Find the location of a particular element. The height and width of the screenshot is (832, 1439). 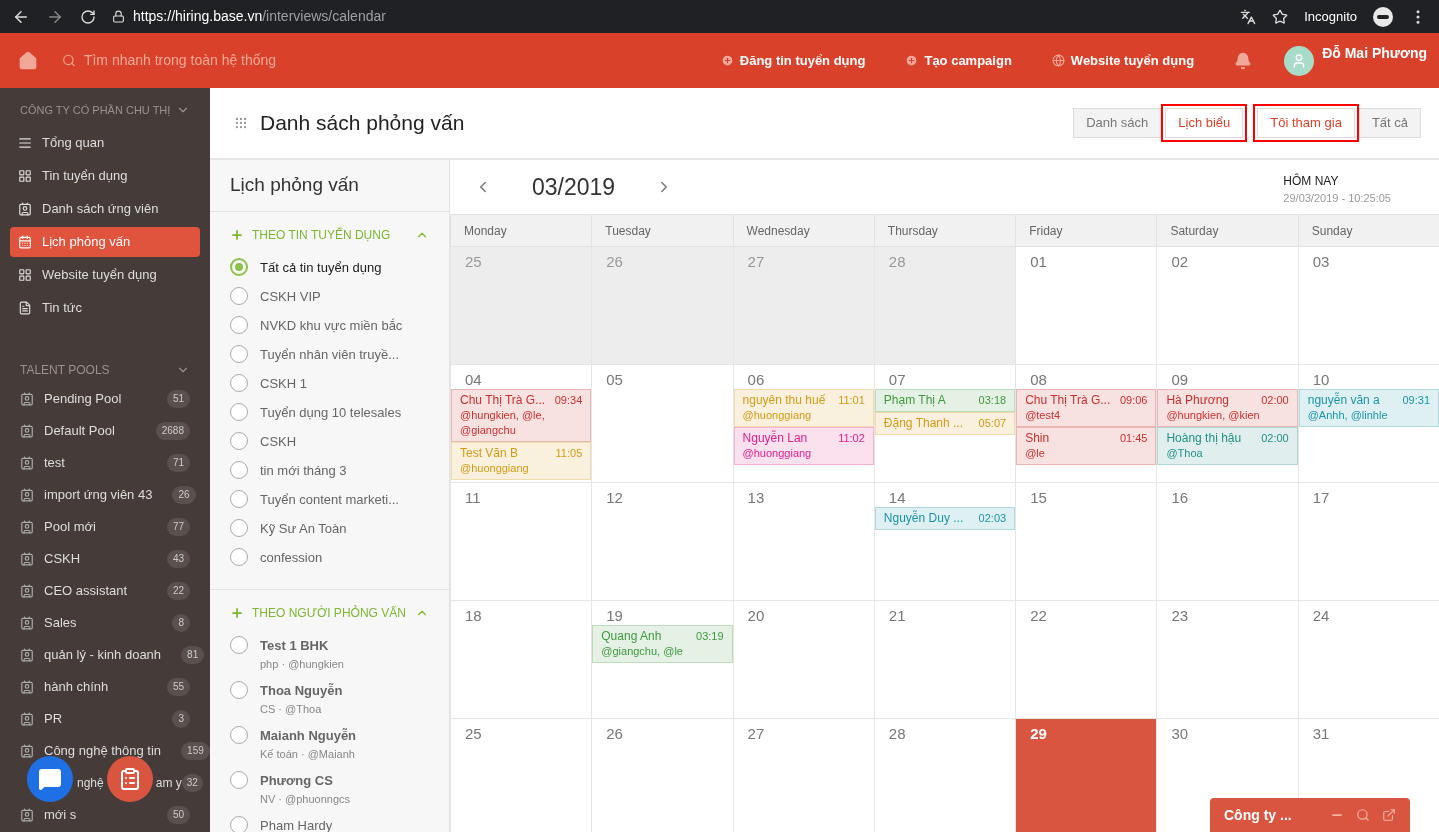

header-link: Website tuyển dụng is located at coordinates (1123, 60).